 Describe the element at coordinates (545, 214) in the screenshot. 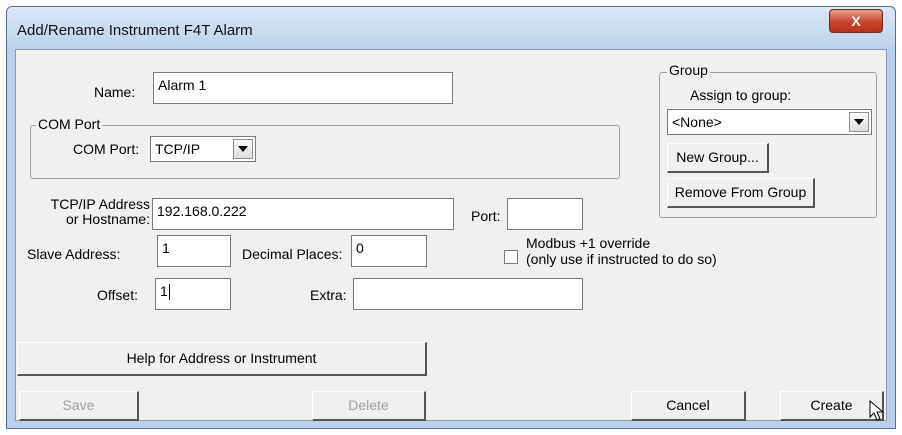

I see `port-field` at that location.